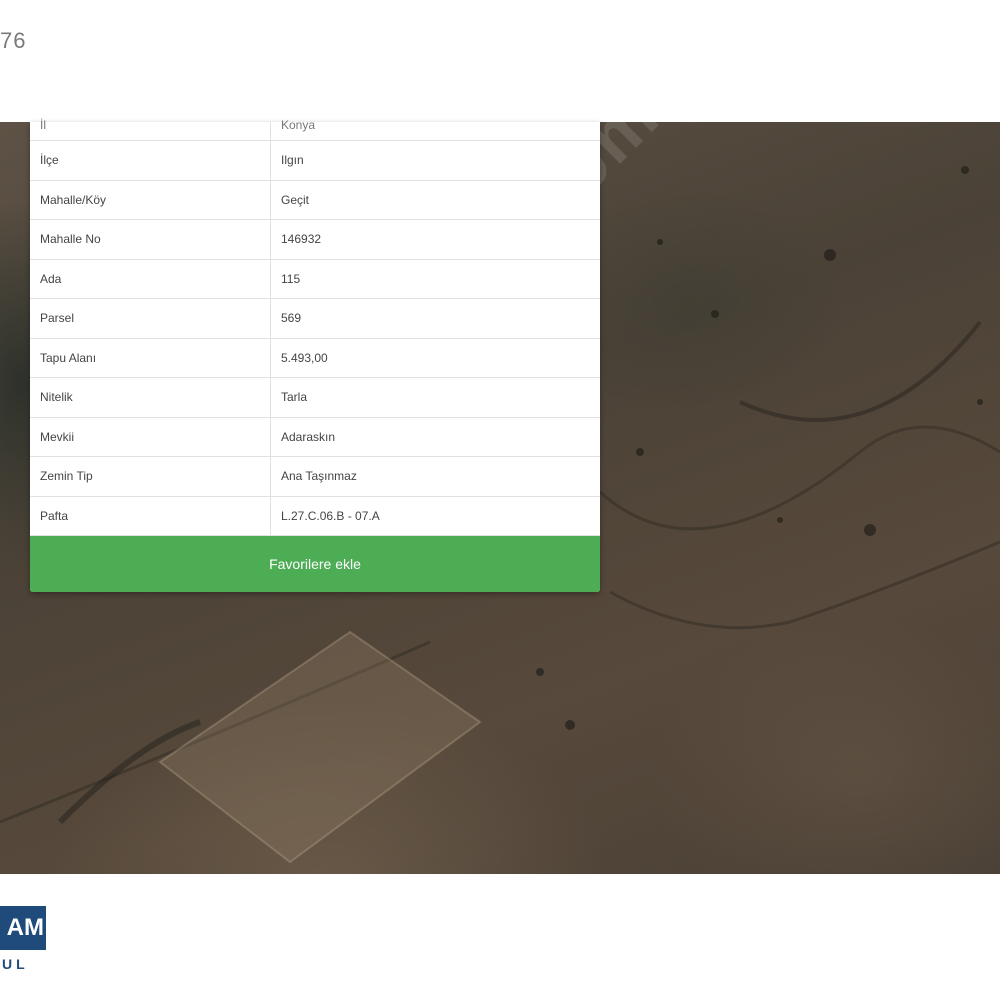  Describe the element at coordinates (435, 130) in the screenshot. I see `info-row-value: Konya` at that location.